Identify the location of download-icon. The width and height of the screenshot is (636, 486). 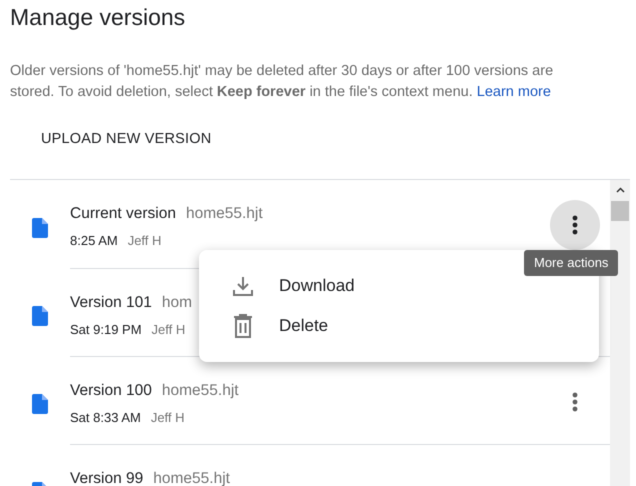
(243, 286).